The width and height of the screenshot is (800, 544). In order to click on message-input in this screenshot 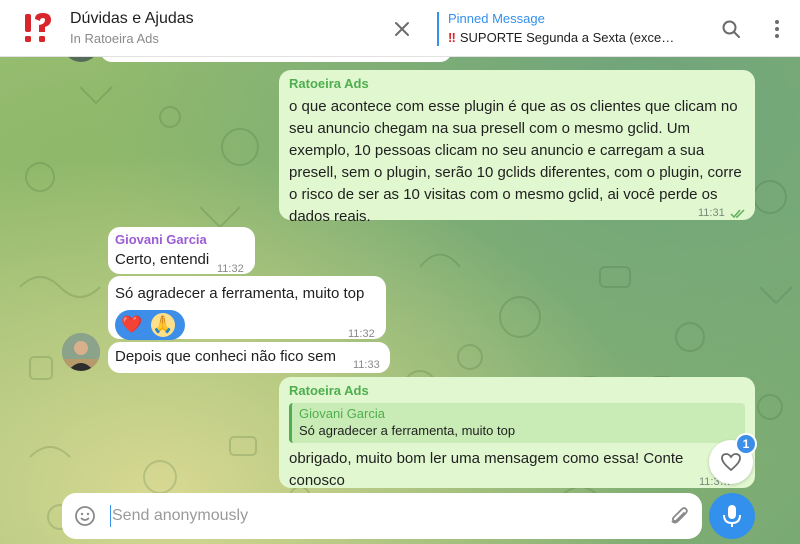, I will do `click(380, 516)`.